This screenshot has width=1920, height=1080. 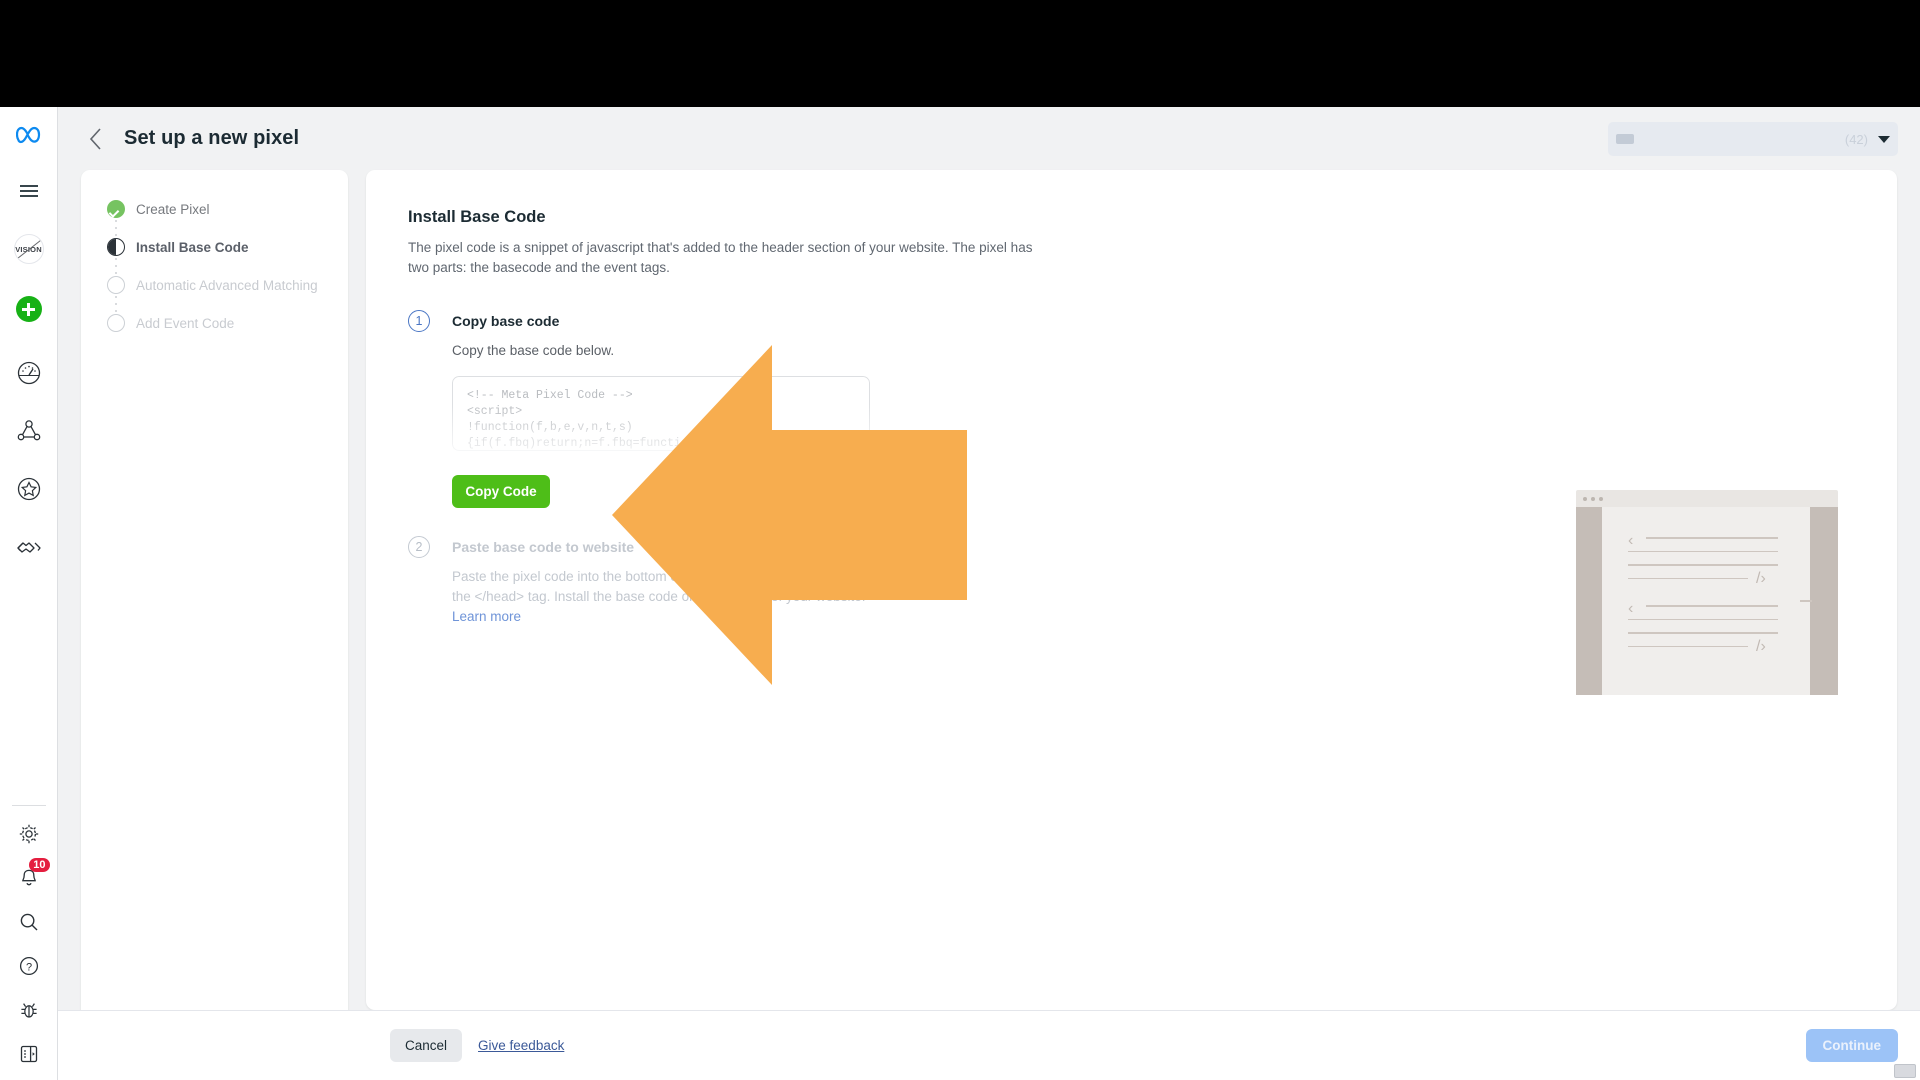 What do you see at coordinates (96, 139) in the screenshot?
I see `chevron-left-icon` at bounding box center [96, 139].